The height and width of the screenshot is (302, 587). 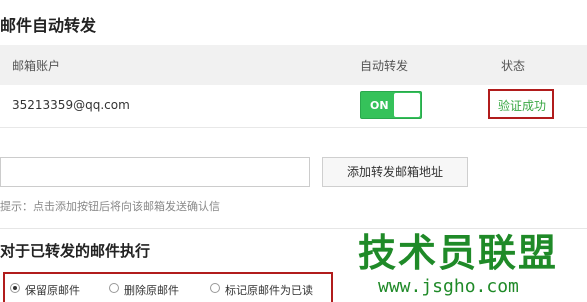 I want to click on section-title: 邮件自动转发, so click(x=48, y=25).